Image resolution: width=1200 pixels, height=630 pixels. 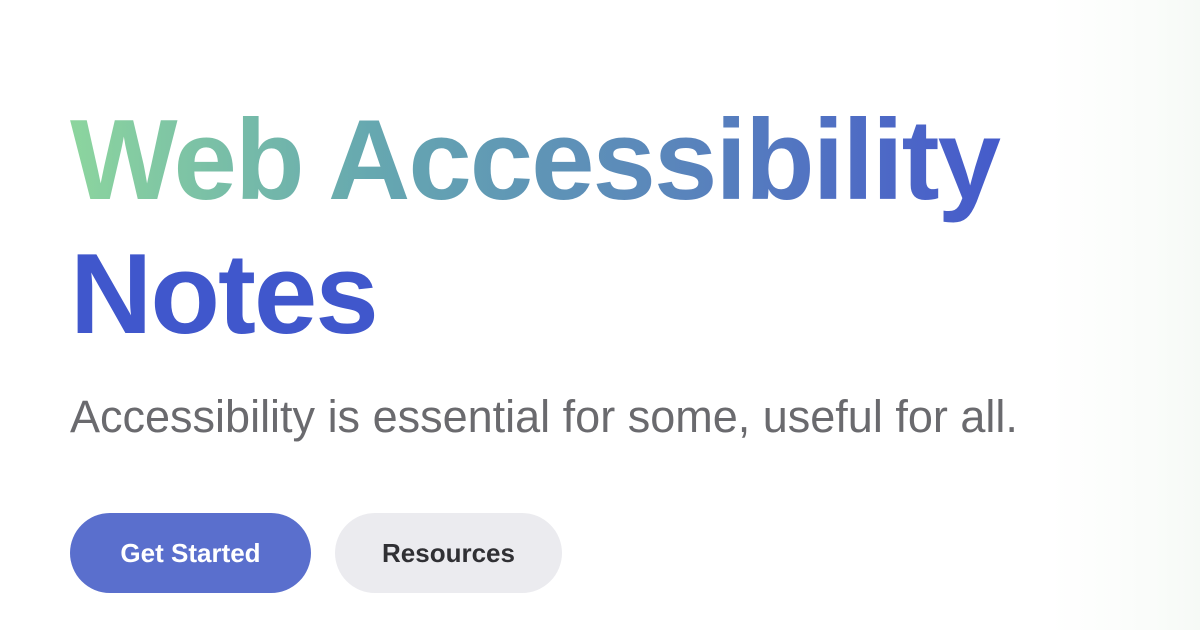 What do you see at coordinates (190, 553) in the screenshot?
I see `get-started-button: Get Started` at bounding box center [190, 553].